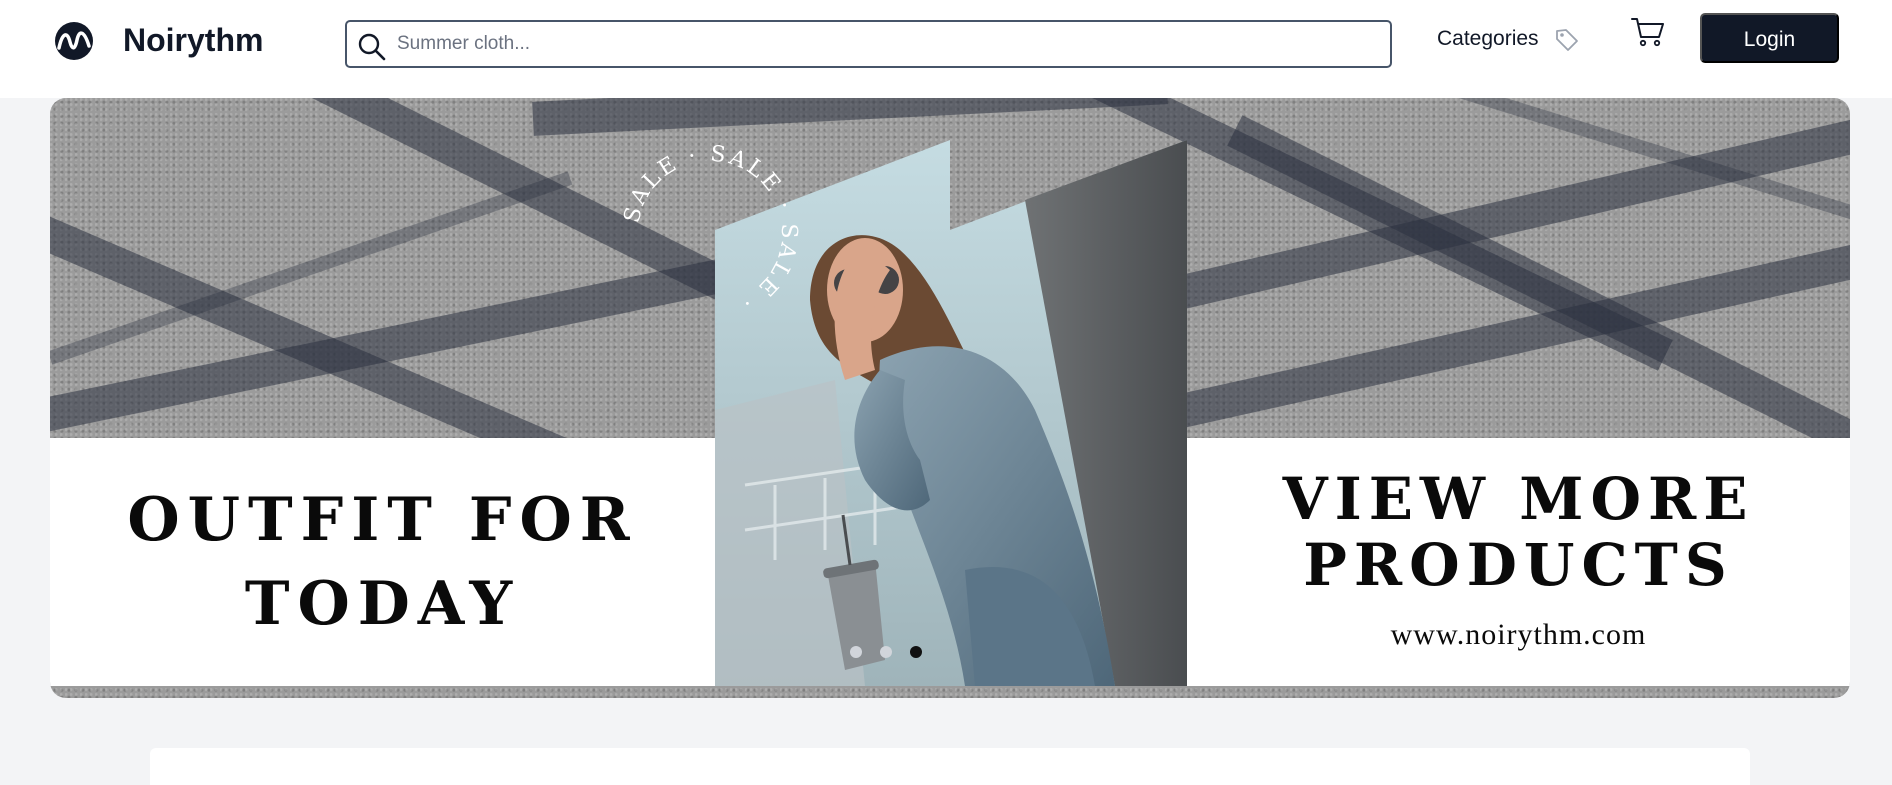  I want to click on top-navbar: Noirythm Categories Login, so click(946, 49).